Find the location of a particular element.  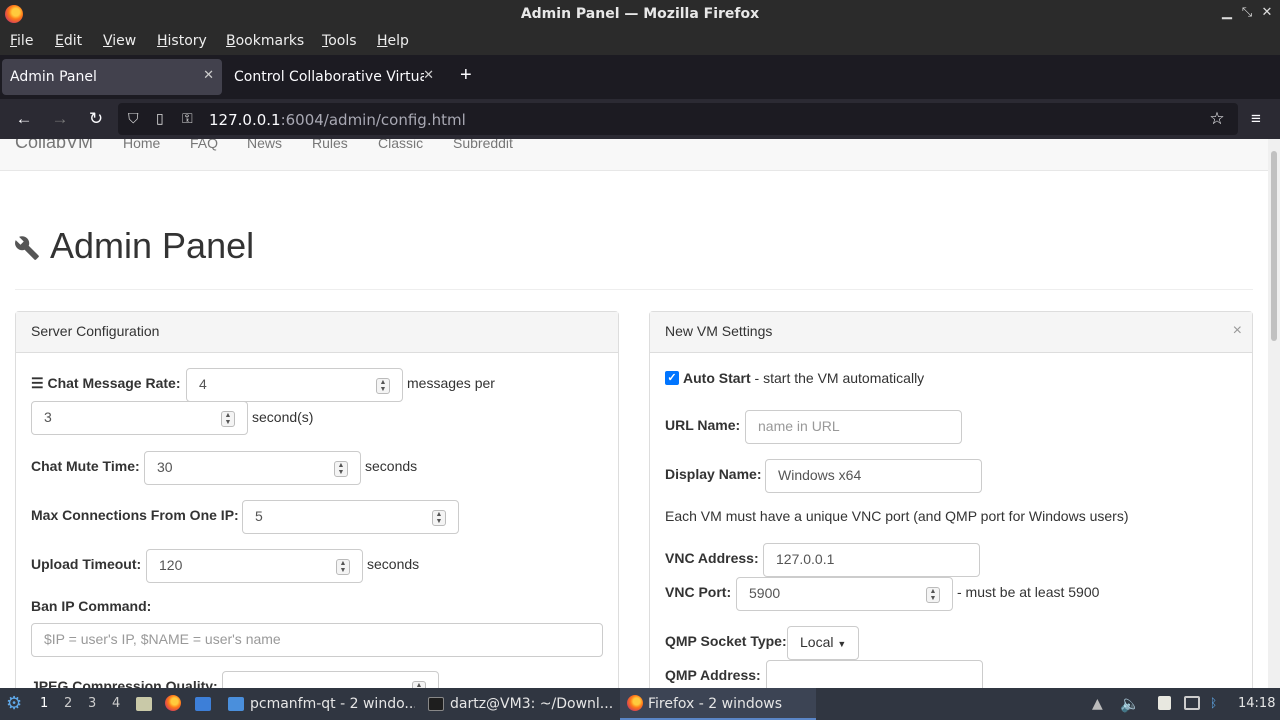

volume-icon: 🔈 is located at coordinates (1130, 703).